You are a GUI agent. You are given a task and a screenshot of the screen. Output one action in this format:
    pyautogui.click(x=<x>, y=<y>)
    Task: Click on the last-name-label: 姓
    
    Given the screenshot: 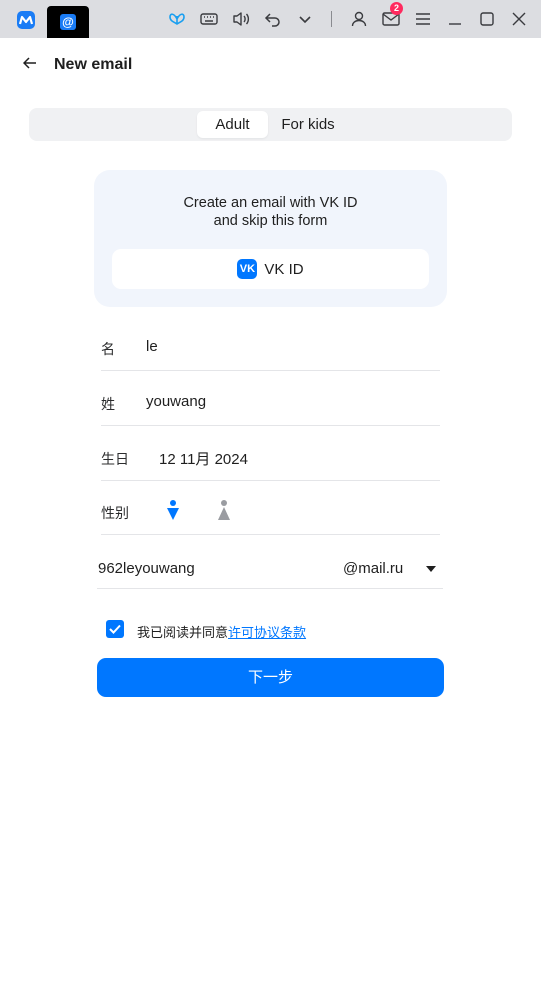 What is the action you would take?
    pyautogui.click(x=108, y=404)
    